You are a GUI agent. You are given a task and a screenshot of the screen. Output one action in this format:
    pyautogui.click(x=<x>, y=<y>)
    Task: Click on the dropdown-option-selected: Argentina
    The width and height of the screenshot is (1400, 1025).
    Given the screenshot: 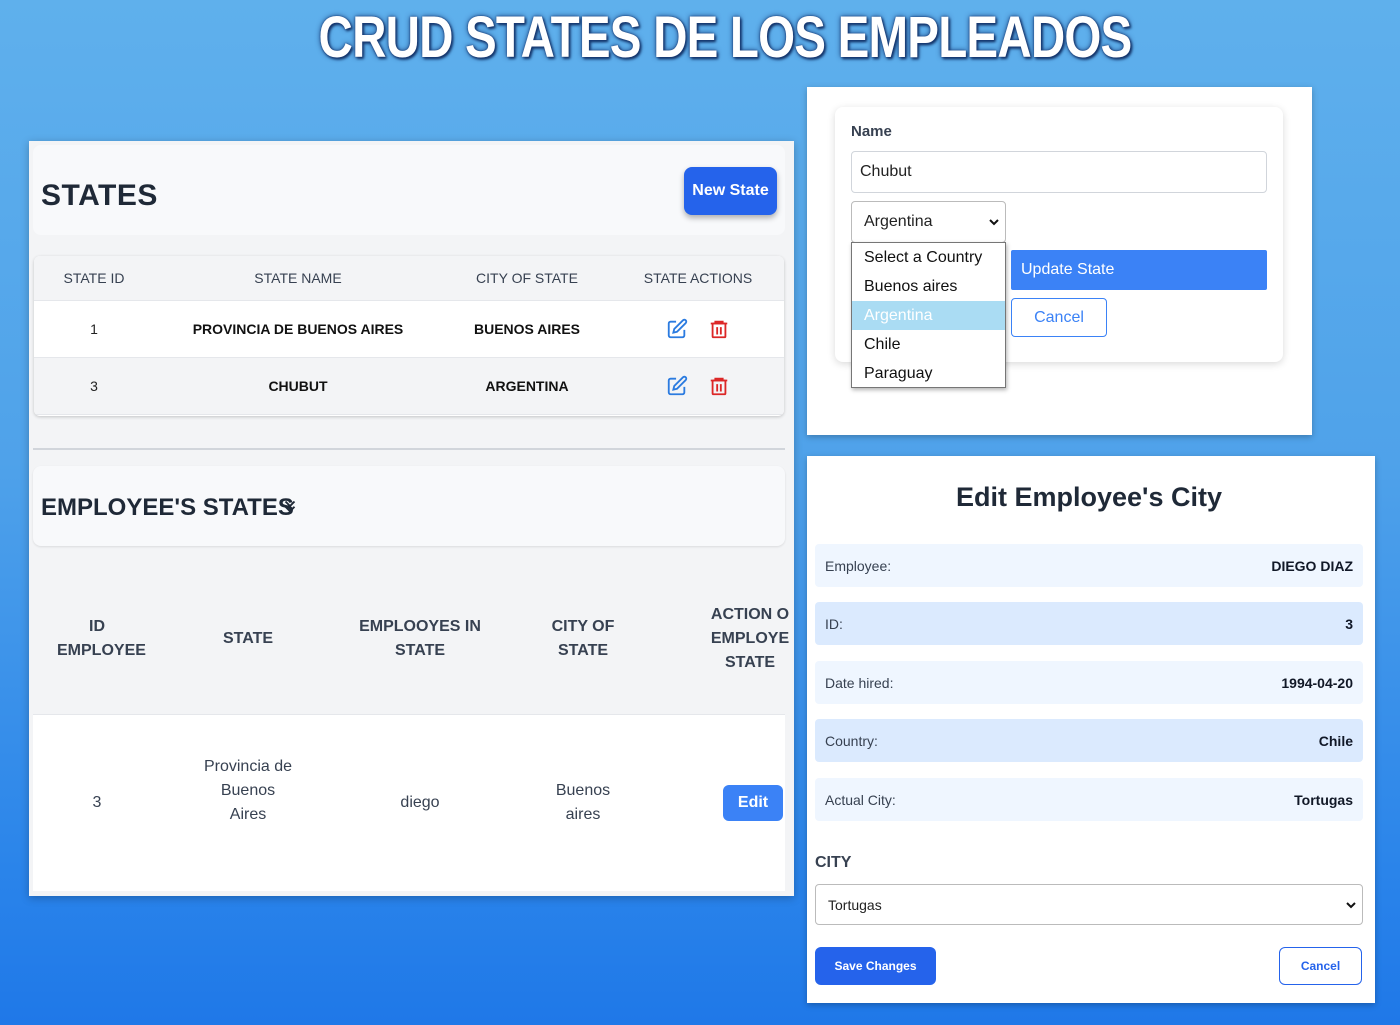 What is the action you would take?
    pyautogui.click(x=928, y=315)
    